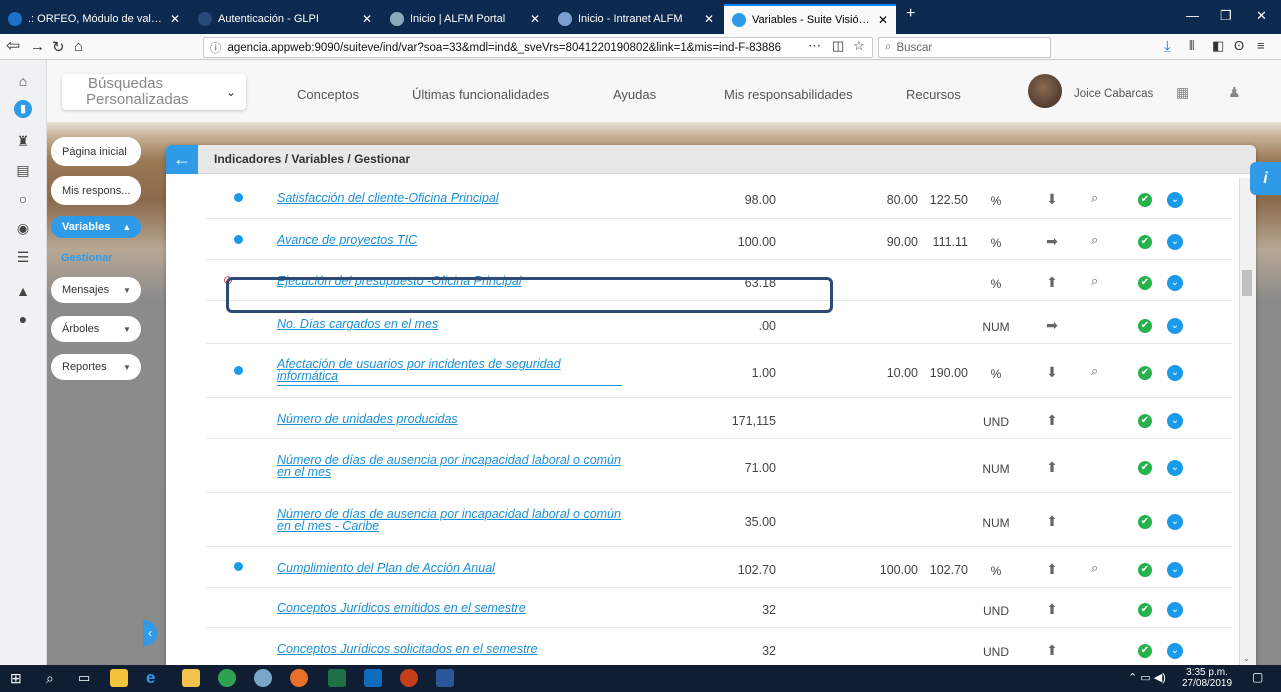  Describe the element at coordinates (1207, 678) in the screenshot. I see `clock: 3:35 p.m. 27/08/2019` at that location.